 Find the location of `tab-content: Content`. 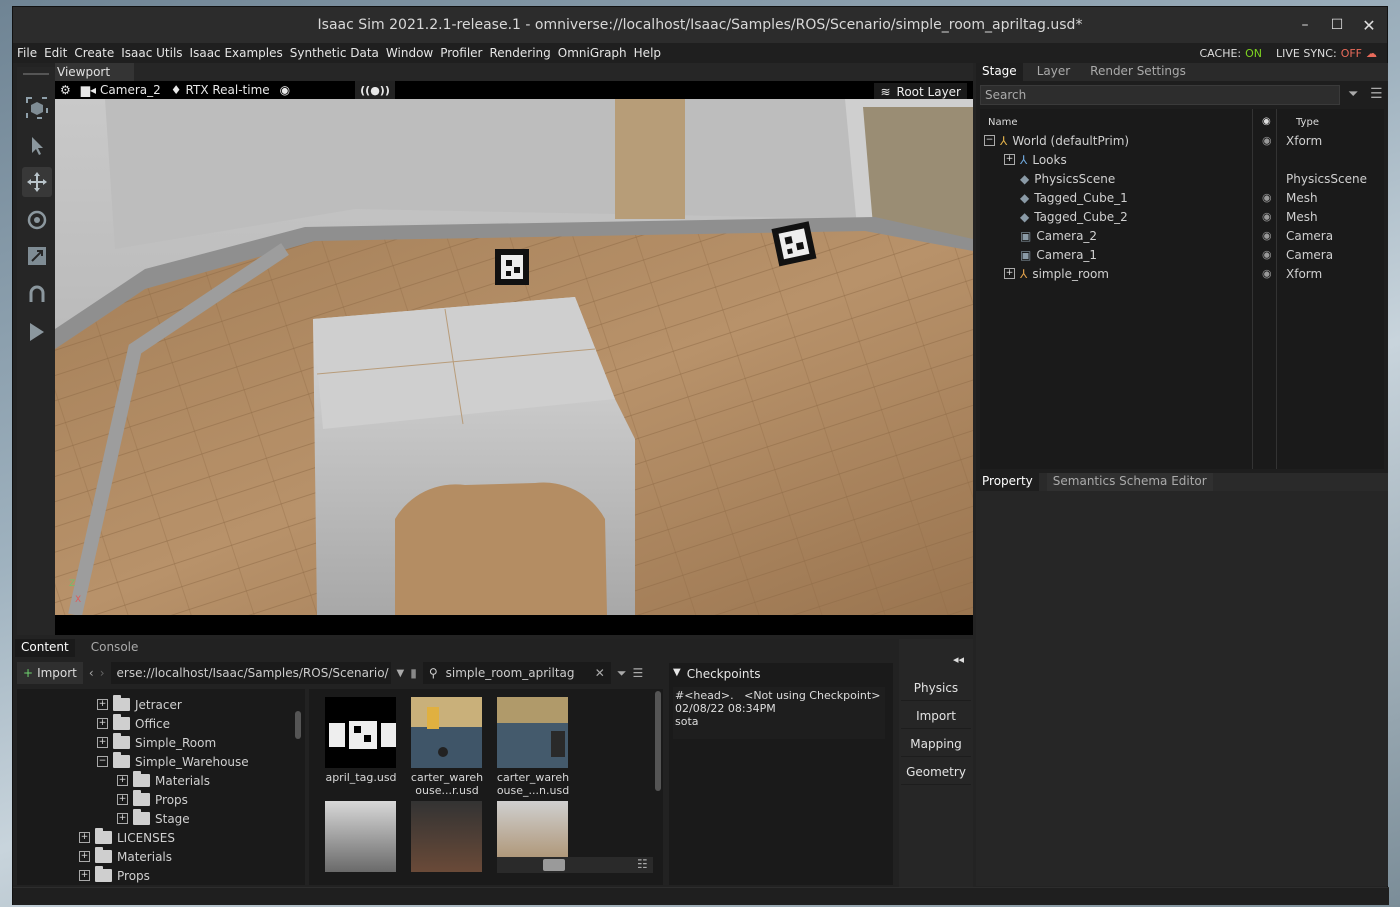

tab-content: Content is located at coordinates (45, 648).